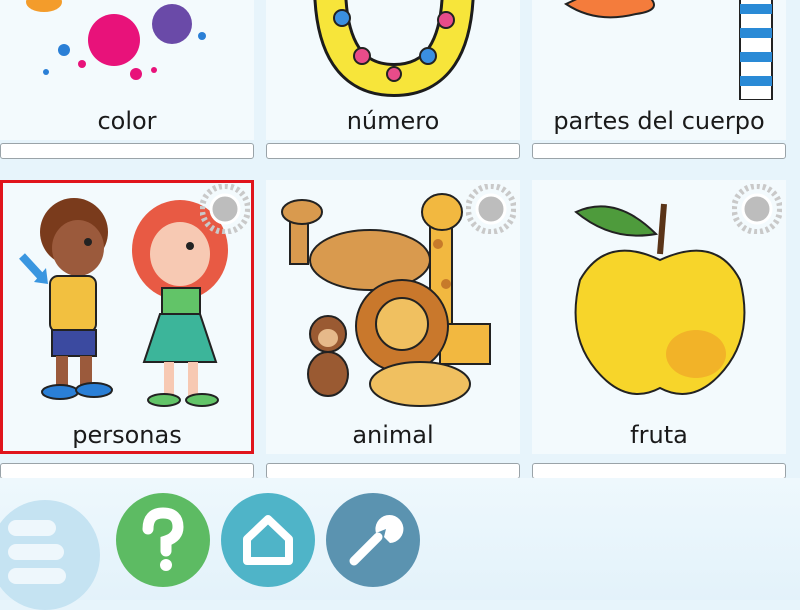 This screenshot has height=610, width=800. What do you see at coordinates (659, 121) in the screenshot?
I see `category-label: partes del cuerpo` at bounding box center [659, 121].